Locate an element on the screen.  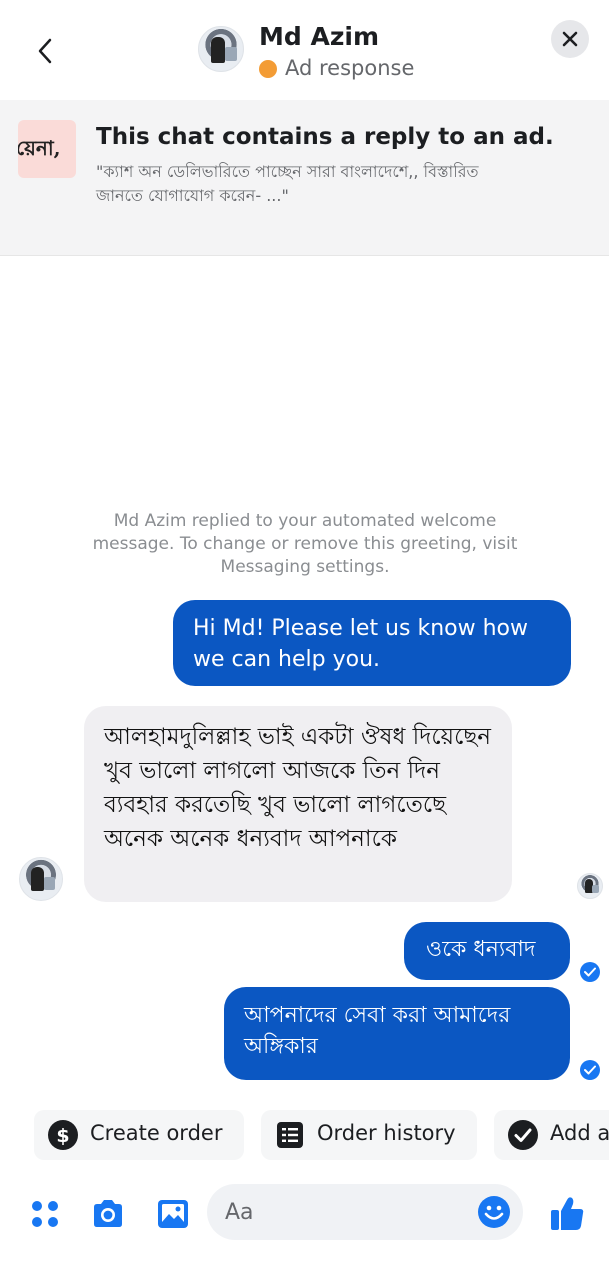
add-action-button: Add a is located at coordinates (551, 1135).